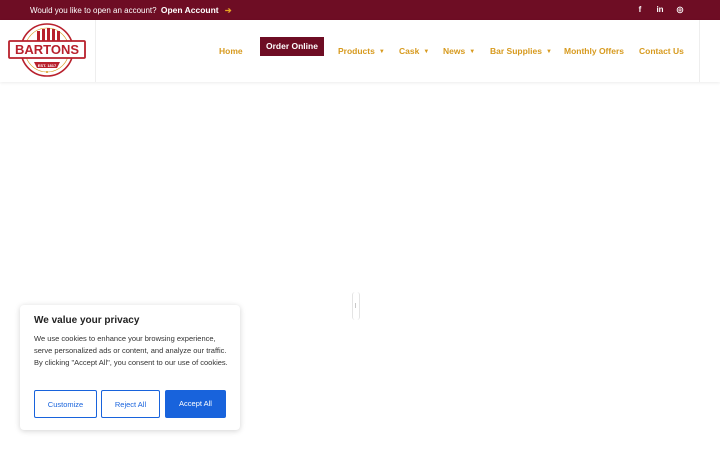 The width and height of the screenshot is (720, 450). I want to click on logo: BARTONS EST. 1817, so click(48, 51).